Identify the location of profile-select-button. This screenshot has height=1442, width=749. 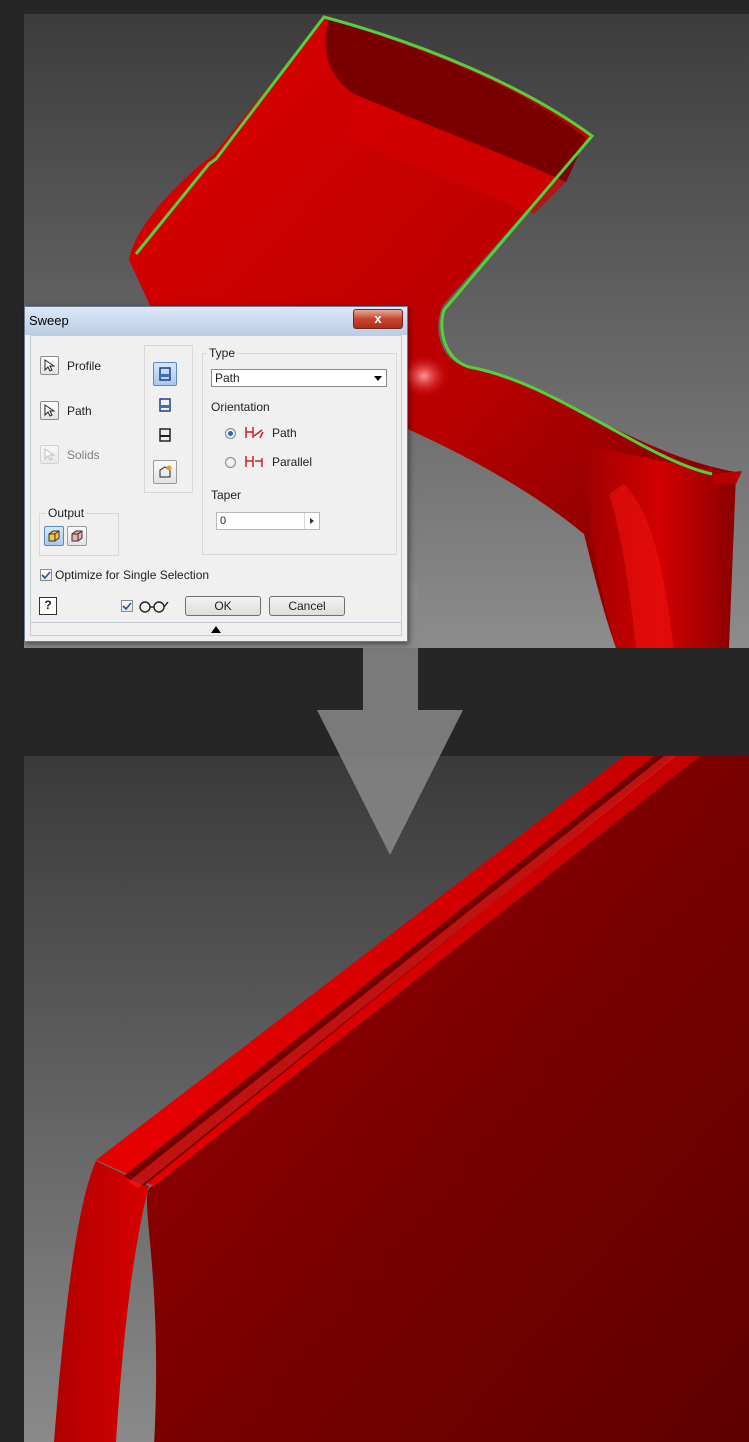
(49, 365).